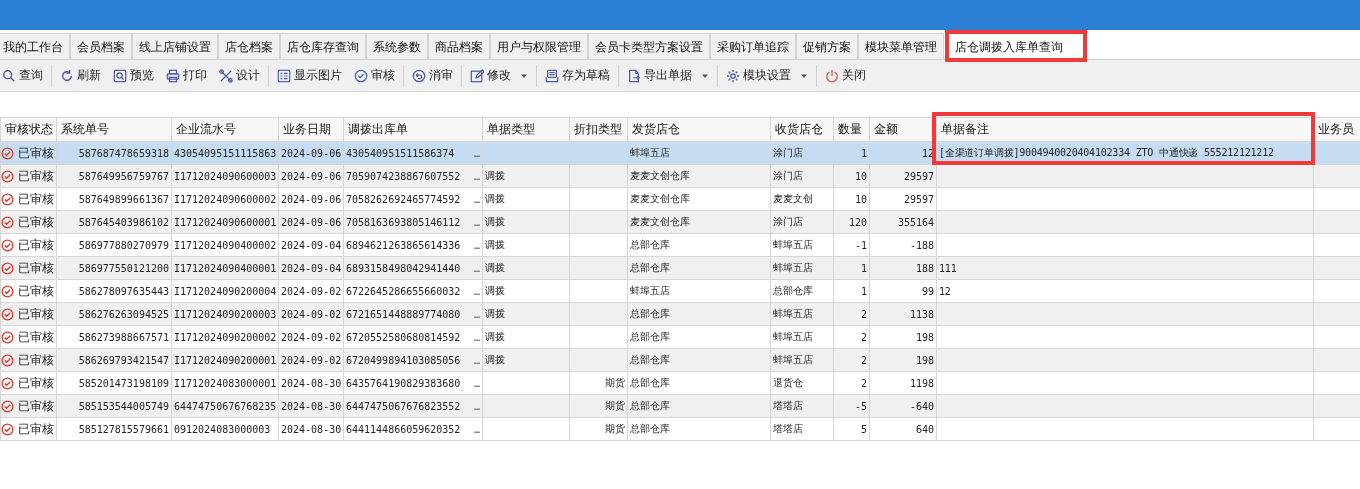 This screenshot has height=489, width=1360. I want to click on table-cell: 2, so click(863, 383).